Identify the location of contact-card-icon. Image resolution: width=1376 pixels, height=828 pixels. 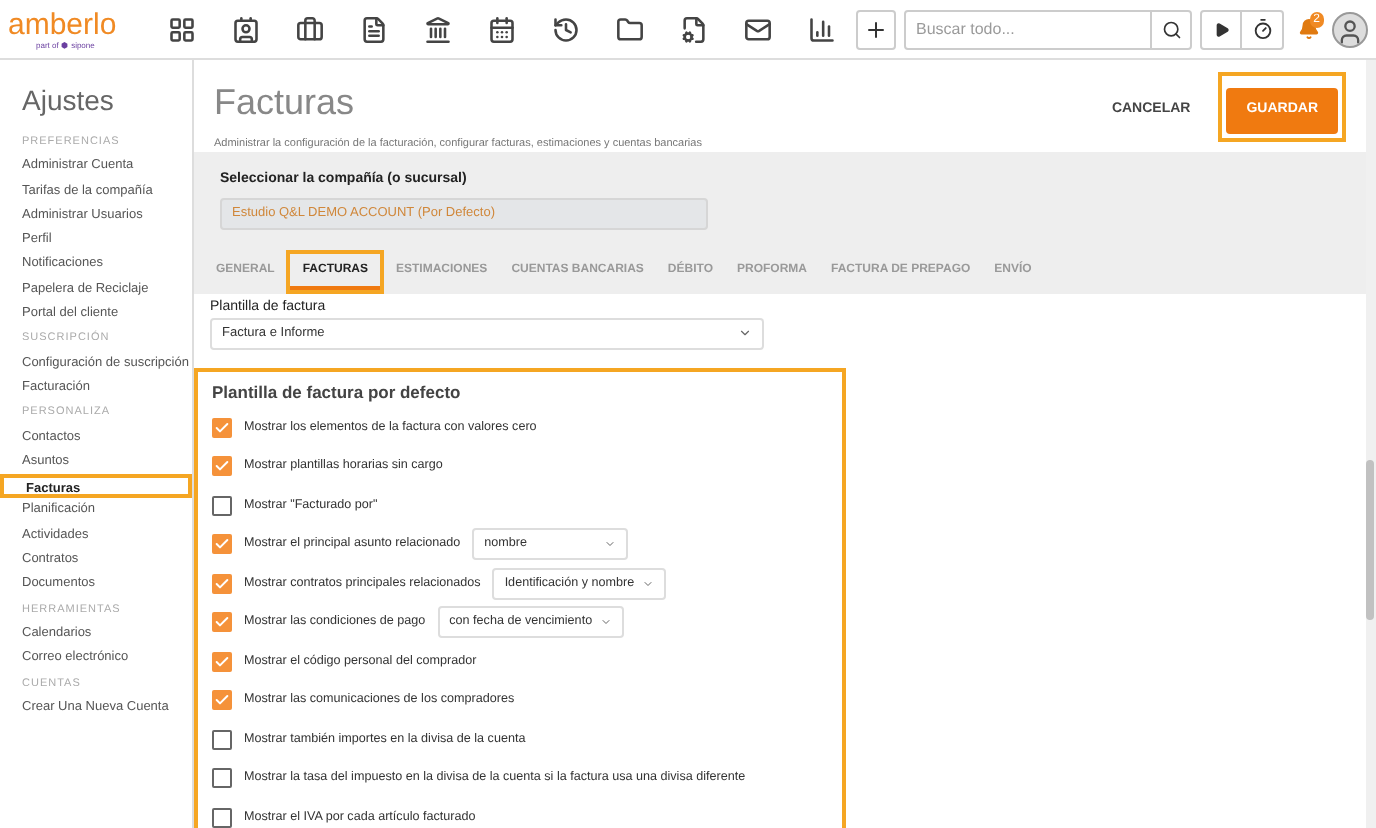
(246, 29).